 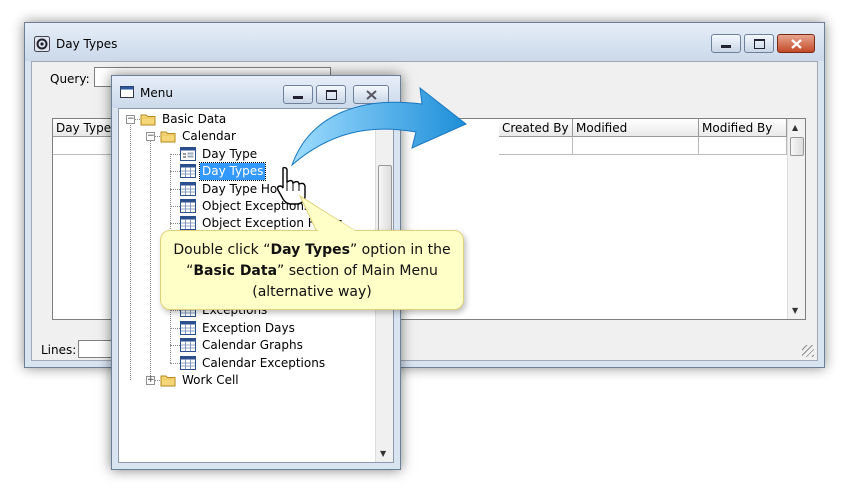 I want to click on callout-text: ” section of Main Menu (alternative way), so click(x=345, y=281).